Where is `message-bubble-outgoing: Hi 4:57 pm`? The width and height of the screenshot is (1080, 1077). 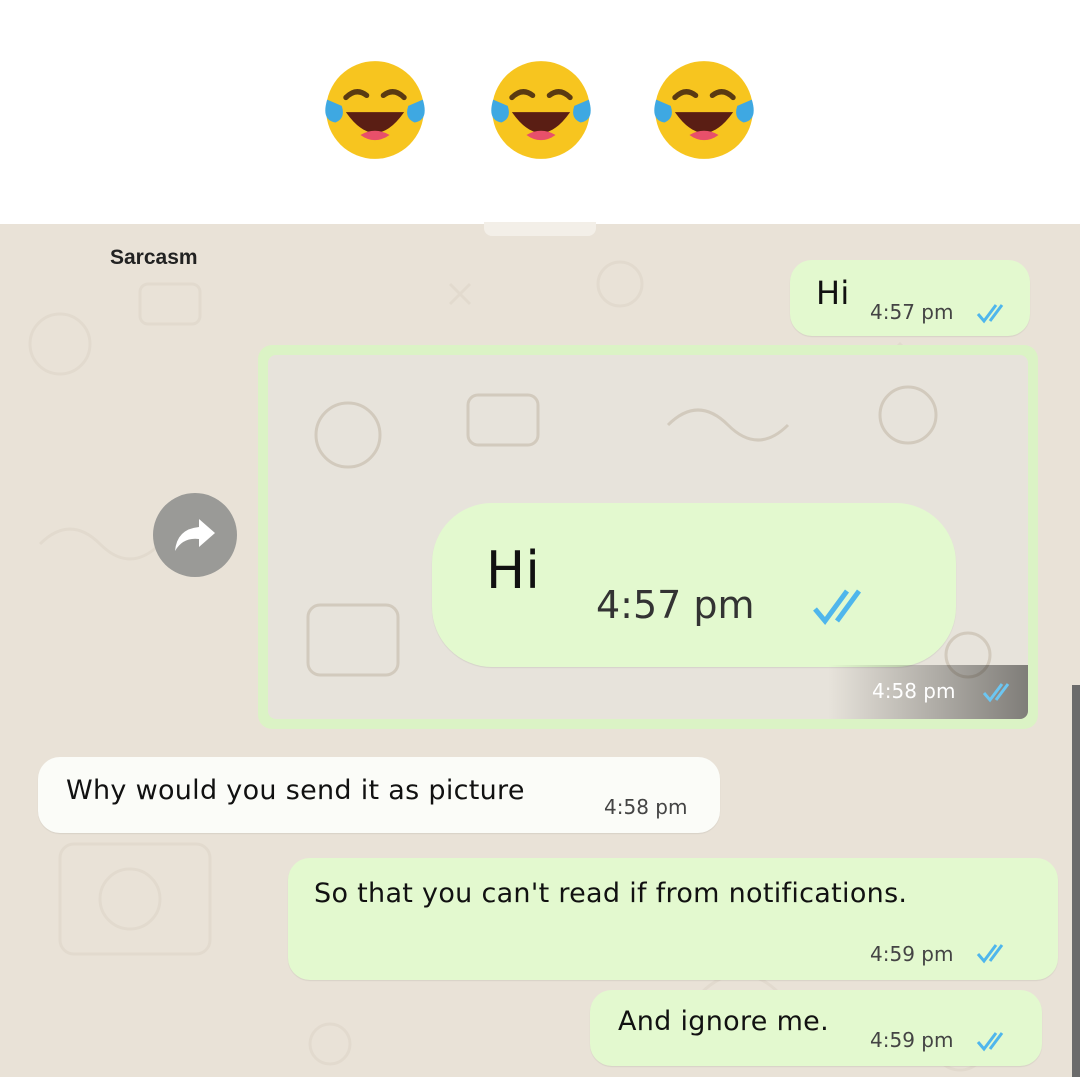
message-bubble-outgoing: Hi 4:57 pm is located at coordinates (910, 298).